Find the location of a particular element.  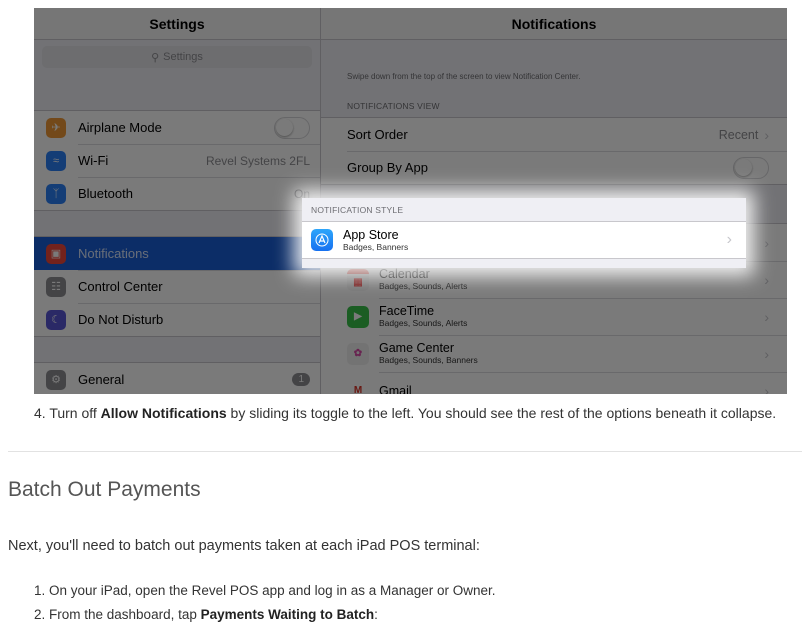

settings-search: ⚲ Settings is located at coordinates (177, 57).